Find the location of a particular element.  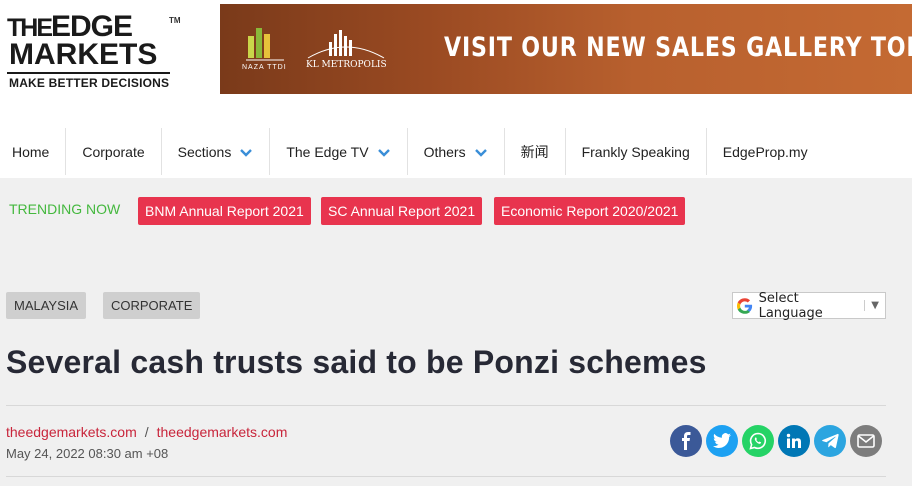

nav-item-frankly-speaking: Frankly Speaking is located at coordinates (636, 151).